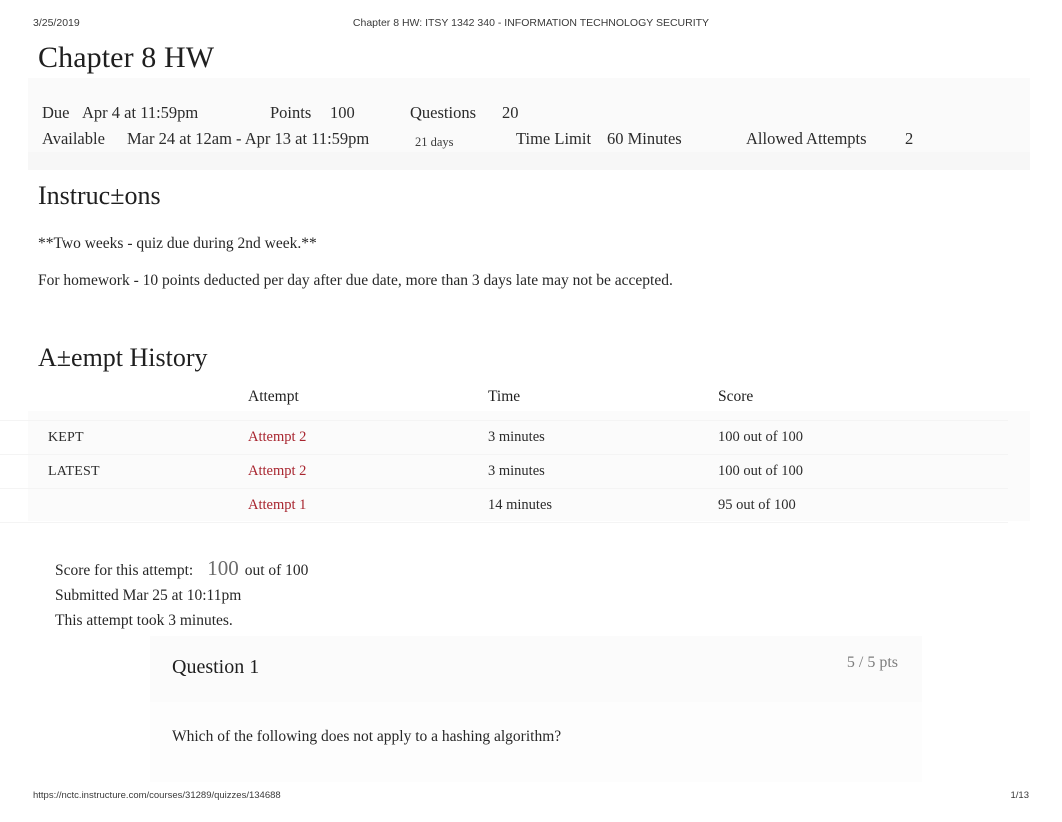  I want to click on column-header-badge, so click(124, 404).